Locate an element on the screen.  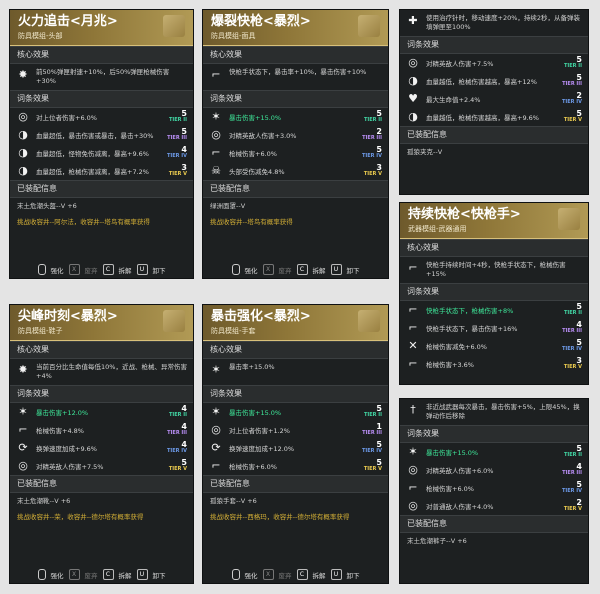
card-header: 暴击强化<暴烈> 防具模组-手套 is located at coordinates (295, 323).